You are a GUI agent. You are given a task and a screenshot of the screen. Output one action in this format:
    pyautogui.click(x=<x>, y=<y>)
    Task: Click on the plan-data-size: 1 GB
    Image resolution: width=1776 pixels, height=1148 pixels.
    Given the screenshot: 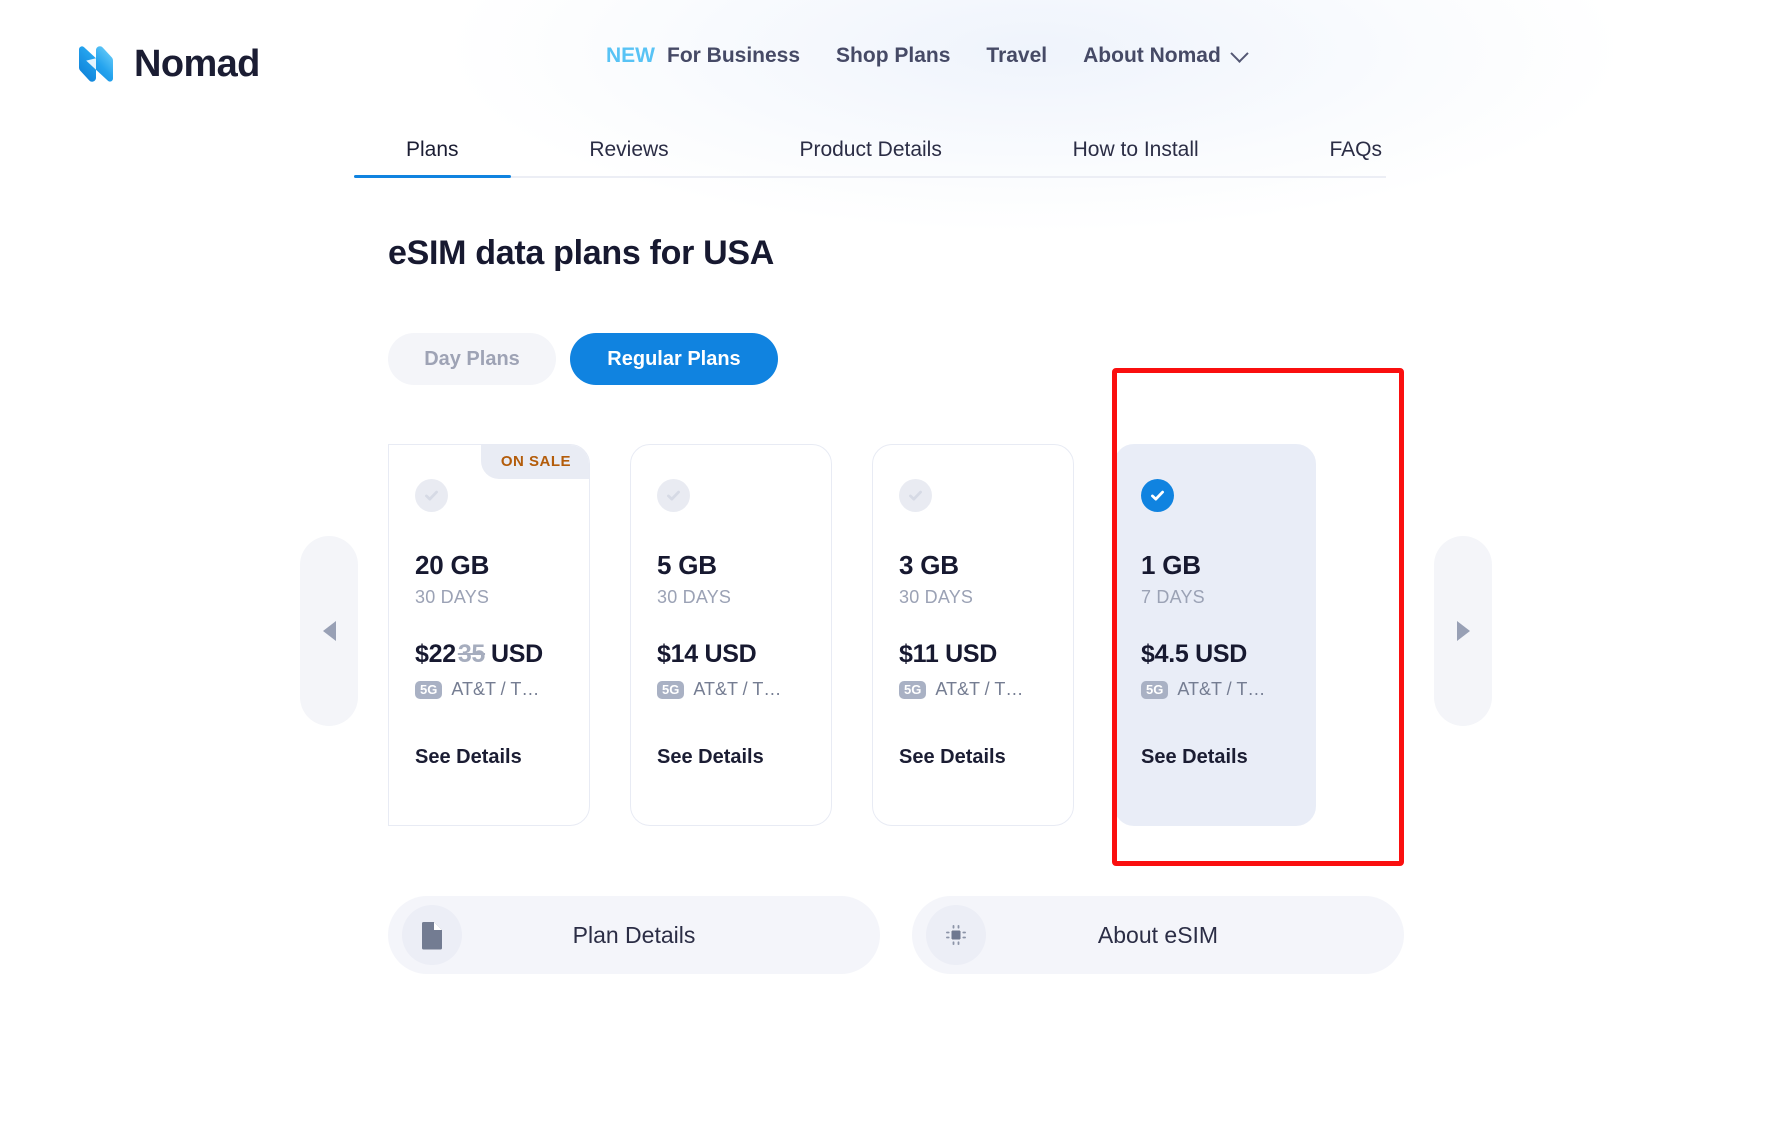 What is the action you would take?
    pyautogui.click(x=1171, y=565)
    